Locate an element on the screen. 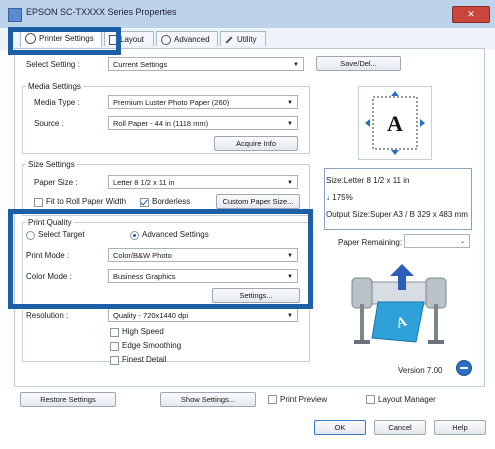 Image resolution: width=495 pixels, height=449 pixels. paper-remaining-dropdown: ⌄ is located at coordinates (437, 241).